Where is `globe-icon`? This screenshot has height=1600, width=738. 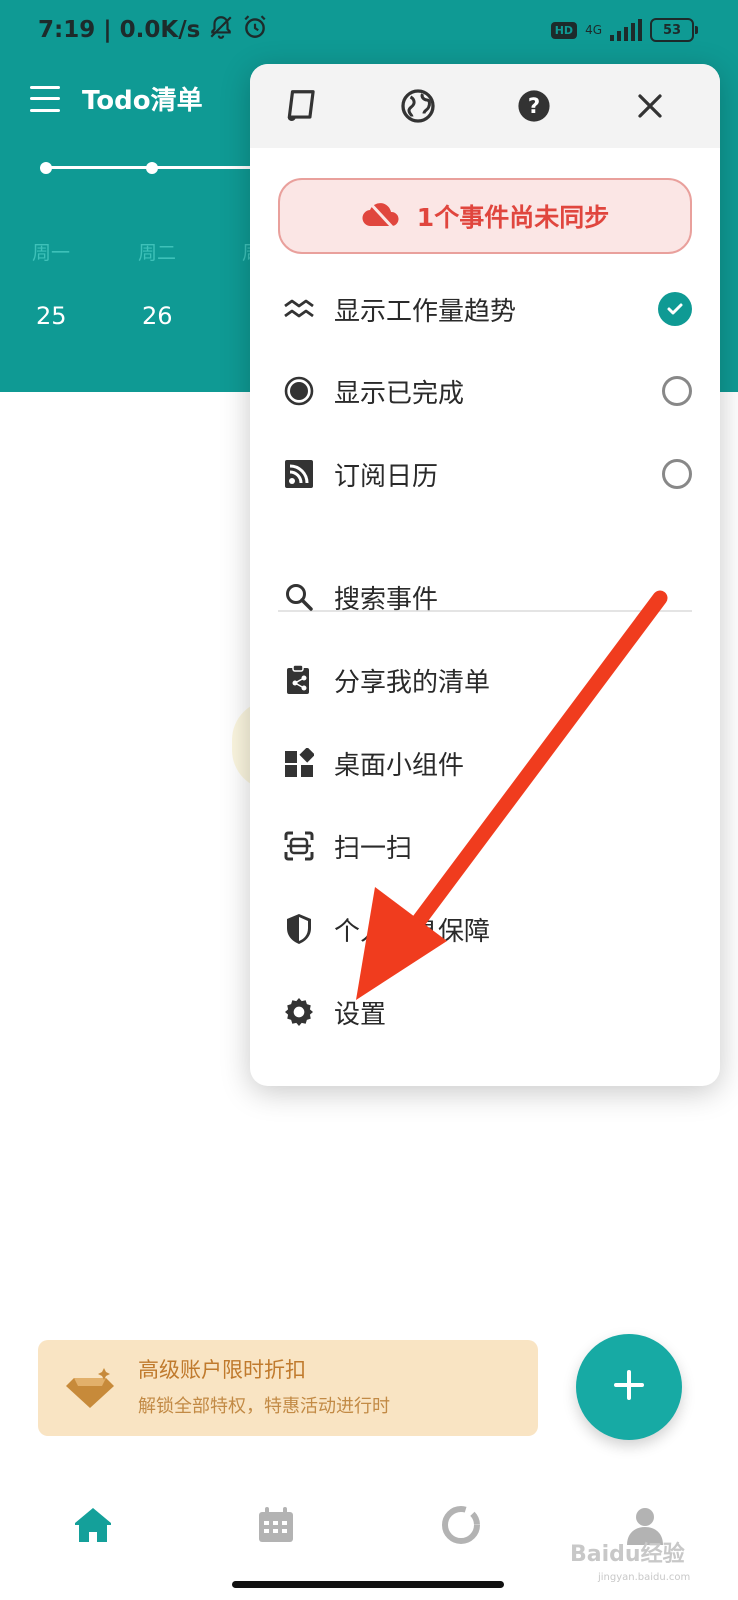 globe-icon is located at coordinates (418, 106).